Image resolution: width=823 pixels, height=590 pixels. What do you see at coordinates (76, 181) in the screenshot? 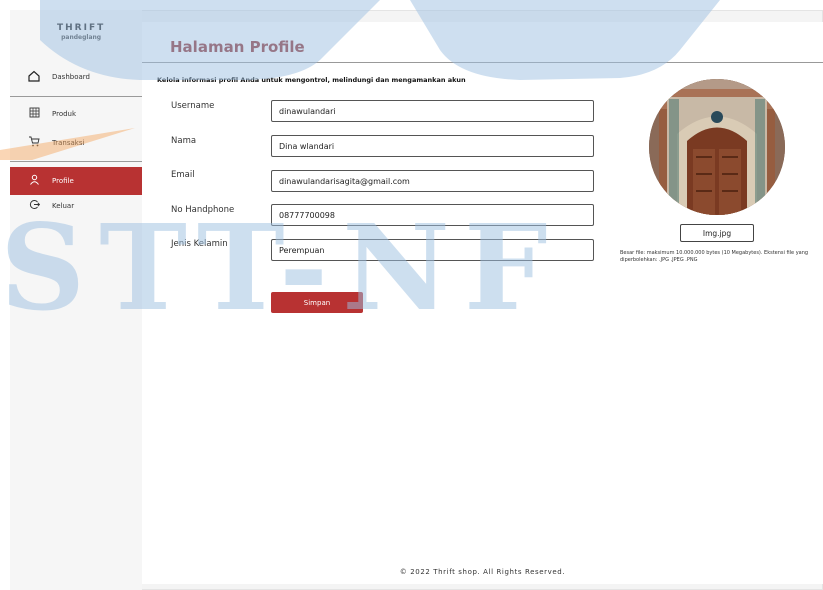
I see `sidebar-item-profile: Profile` at bounding box center [76, 181].